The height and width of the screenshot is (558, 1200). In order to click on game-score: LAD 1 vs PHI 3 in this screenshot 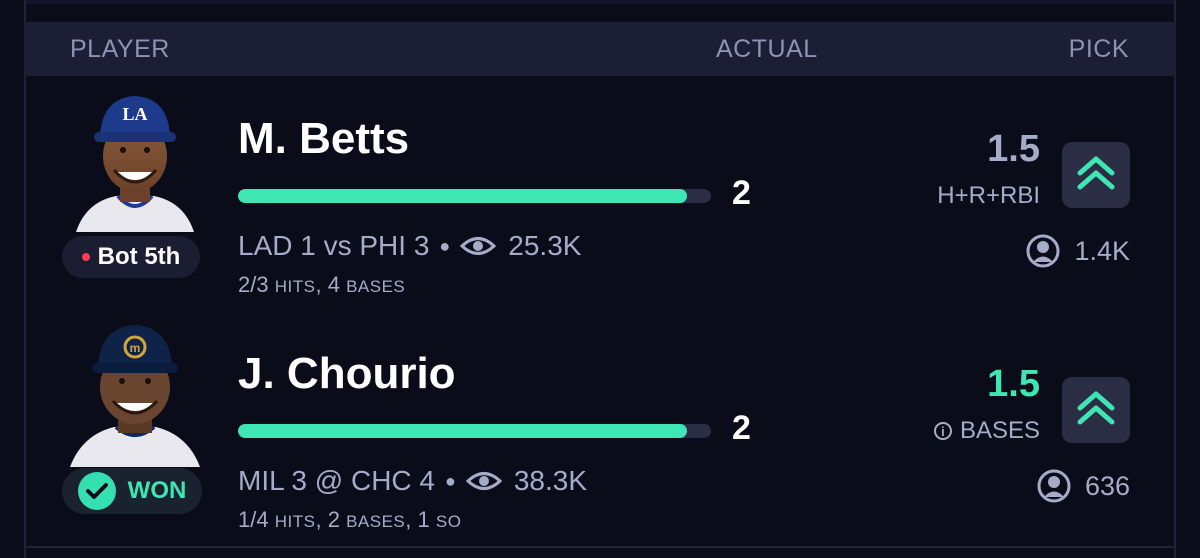, I will do `click(334, 245)`.